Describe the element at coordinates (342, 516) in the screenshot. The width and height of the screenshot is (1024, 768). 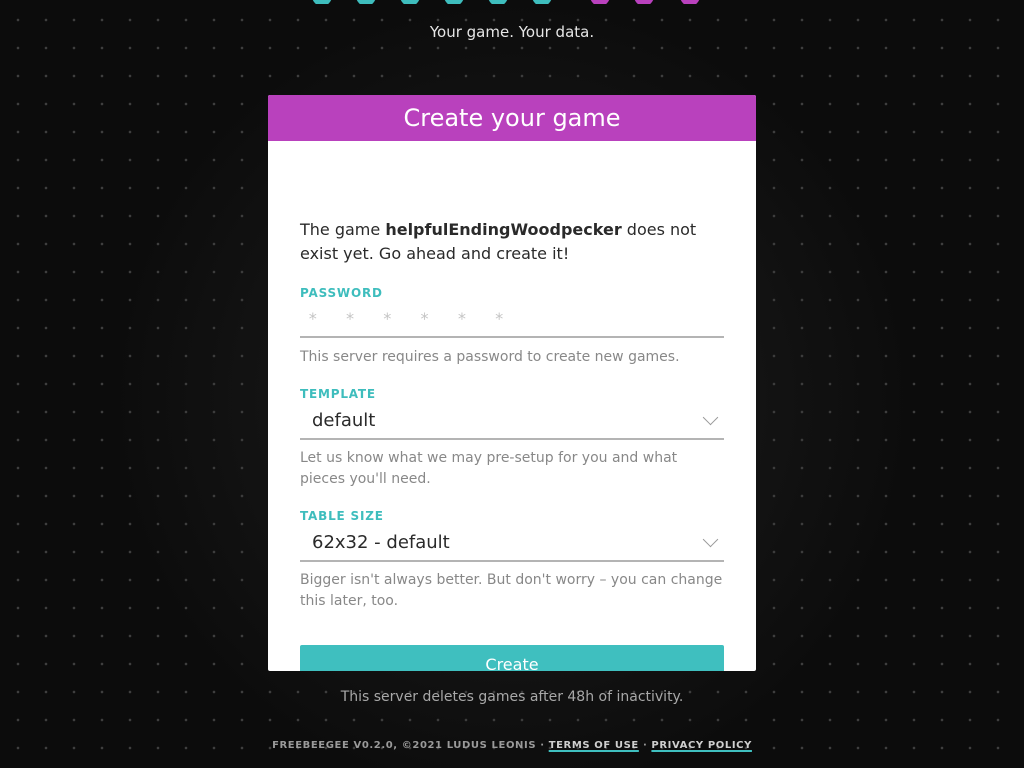
I see `table-size-label: TABLE SIZE` at that location.